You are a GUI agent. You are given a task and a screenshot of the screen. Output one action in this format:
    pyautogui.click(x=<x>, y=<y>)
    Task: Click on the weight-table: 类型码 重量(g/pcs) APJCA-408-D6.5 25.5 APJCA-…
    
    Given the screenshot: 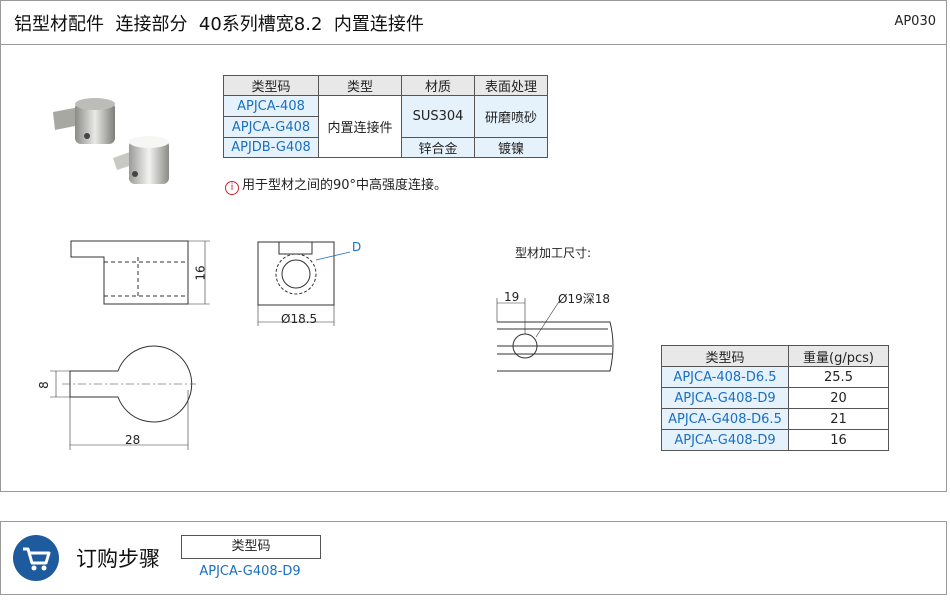 What is the action you would take?
    pyautogui.click(x=775, y=398)
    